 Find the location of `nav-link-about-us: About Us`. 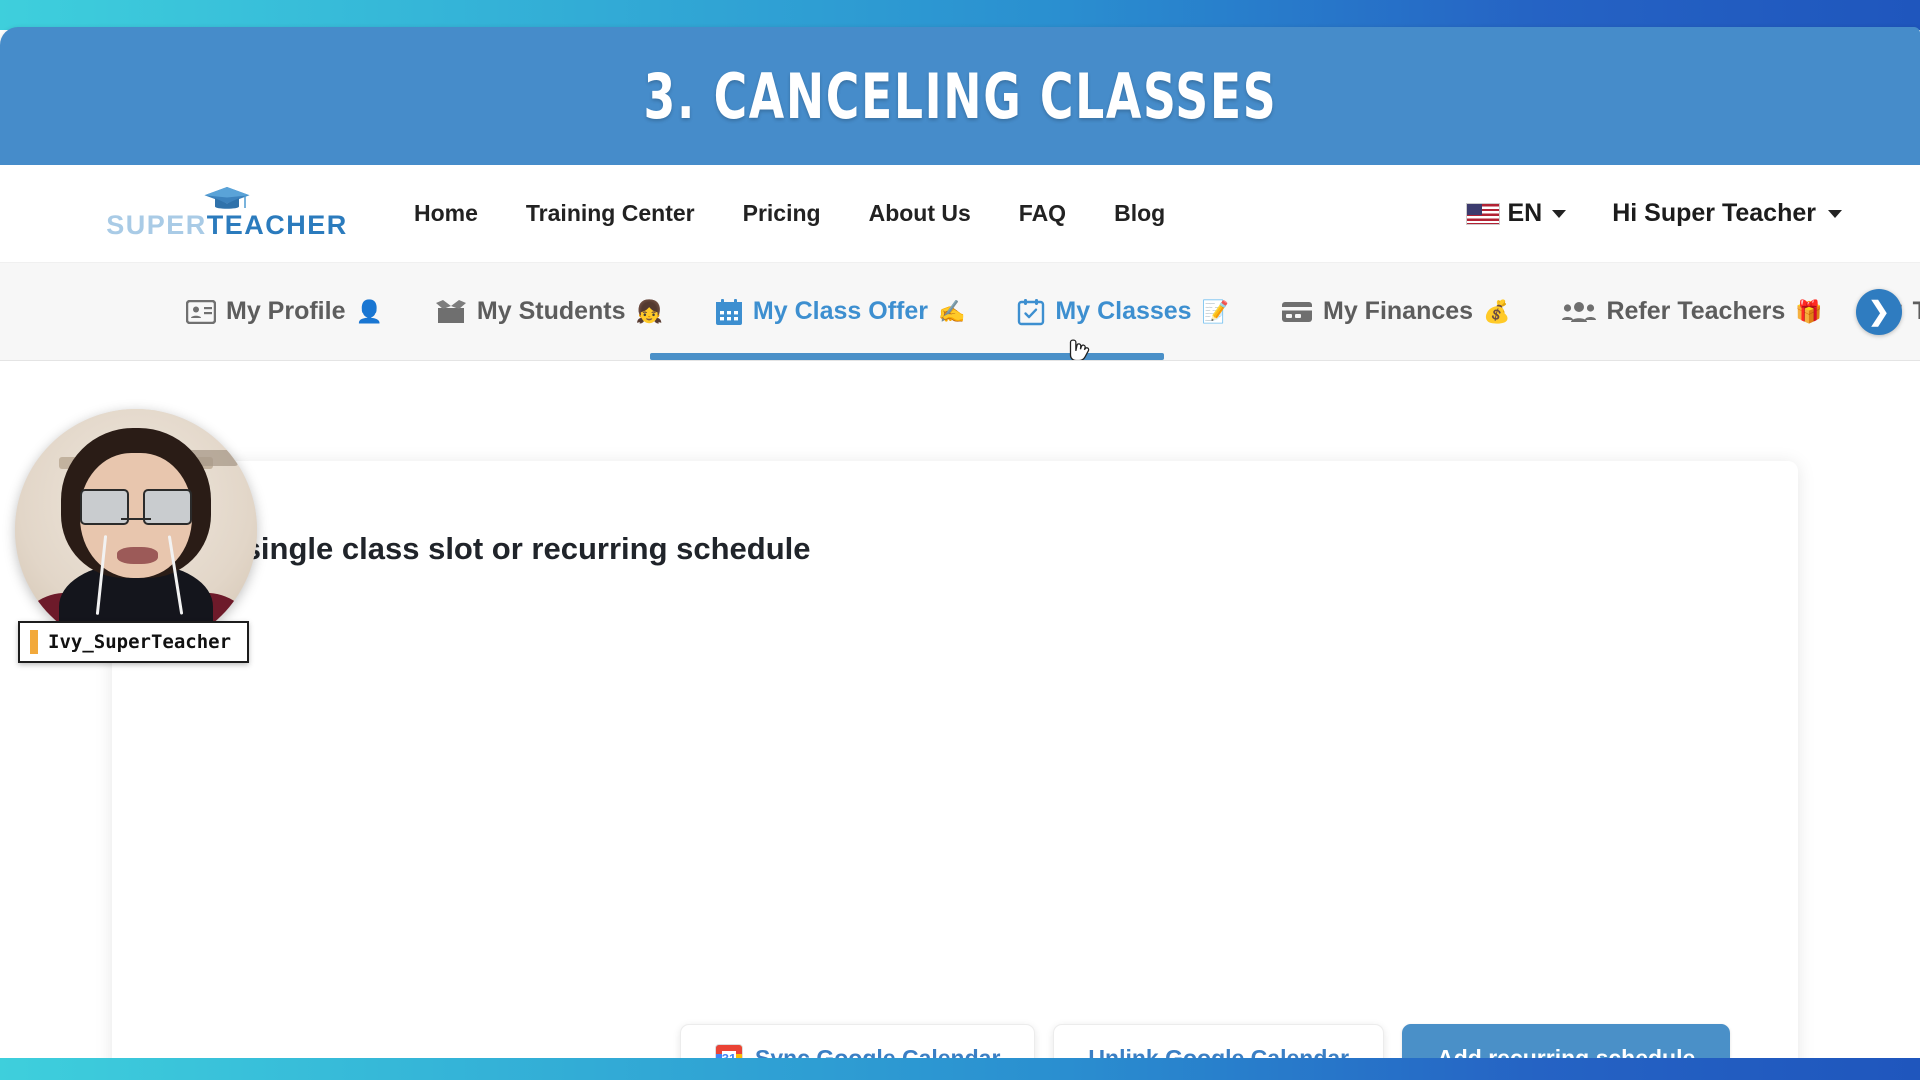

nav-link-about-us: About Us is located at coordinates (920, 213).